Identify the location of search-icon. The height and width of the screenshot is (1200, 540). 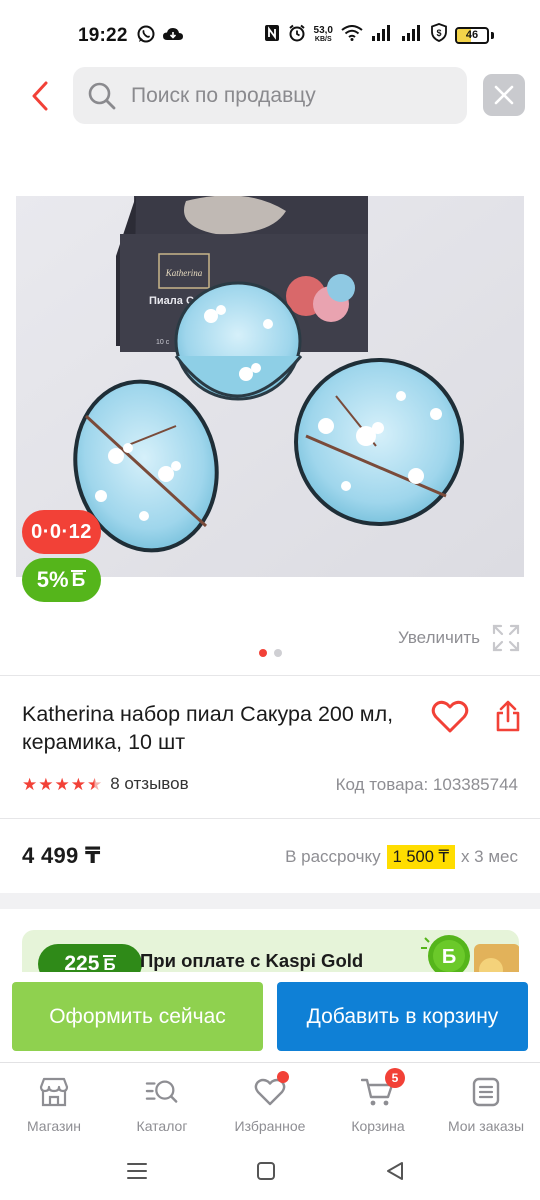
(102, 95).